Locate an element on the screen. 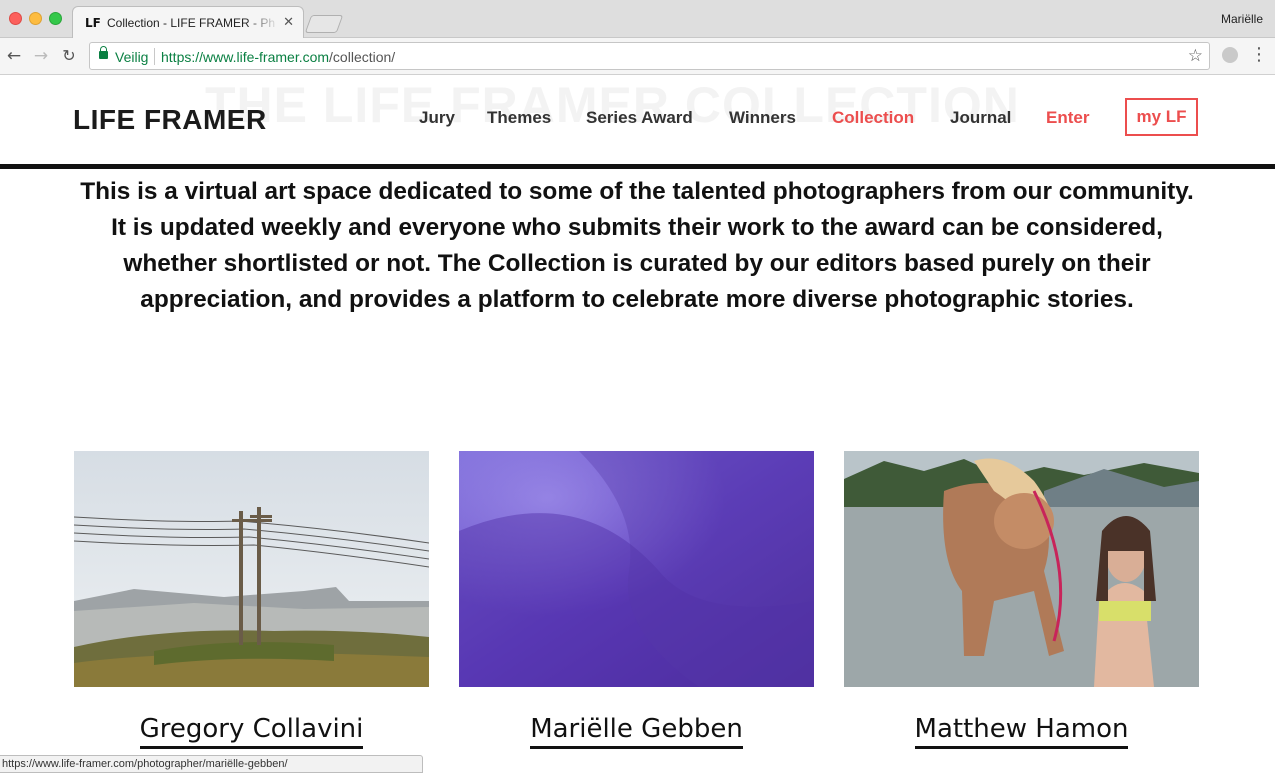 Image resolution: width=1275 pixels, height=776 pixels. secure-label: Veilig is located at coordinates (132, 57).